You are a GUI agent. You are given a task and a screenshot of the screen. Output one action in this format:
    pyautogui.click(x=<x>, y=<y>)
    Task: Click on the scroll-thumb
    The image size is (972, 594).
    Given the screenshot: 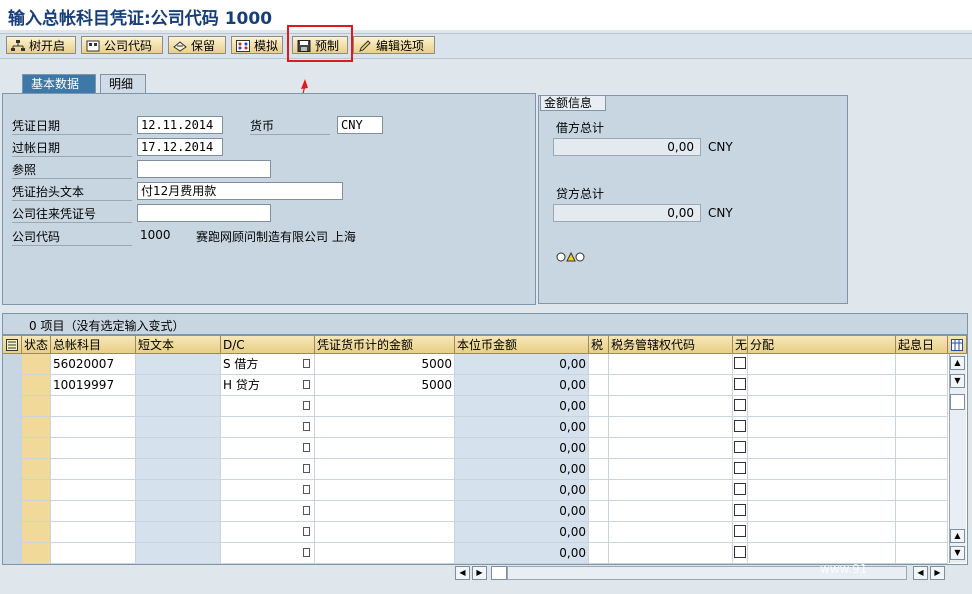 What is the action you would take?
    pyautogui.click(x=957, y=402)
    